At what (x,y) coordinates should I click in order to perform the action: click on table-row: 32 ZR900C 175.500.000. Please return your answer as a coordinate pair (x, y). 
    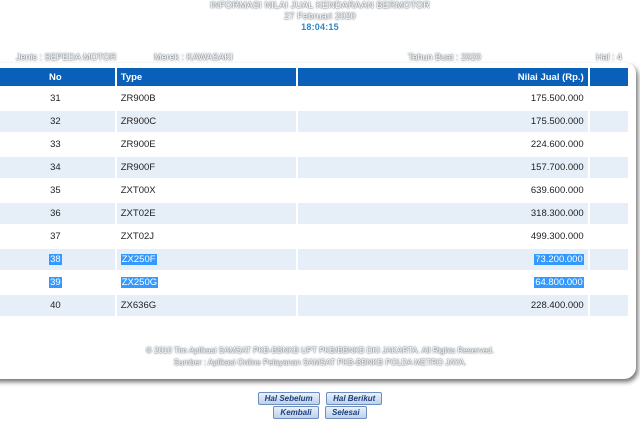
    Looking at the image, I should click on (314, 121).